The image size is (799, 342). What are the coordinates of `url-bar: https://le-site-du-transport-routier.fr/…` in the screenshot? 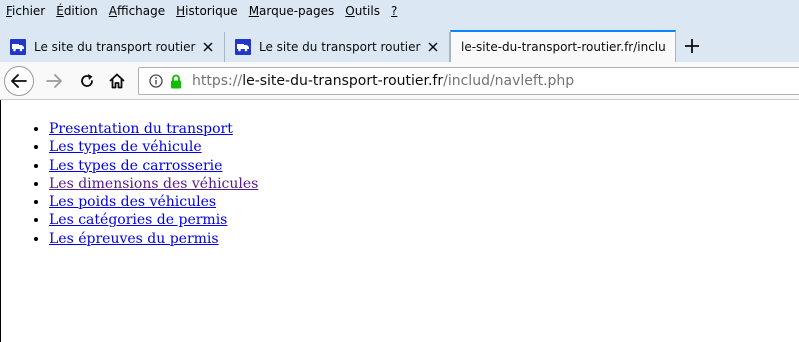 It's located at (468, 81).